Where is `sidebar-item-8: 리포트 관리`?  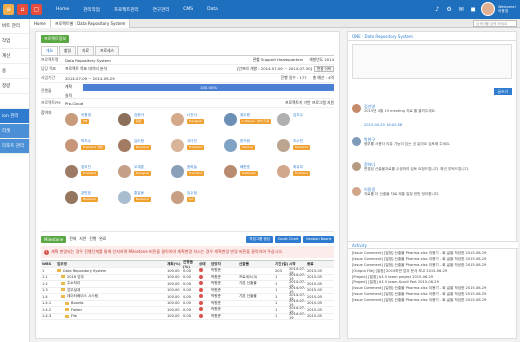
sidebar-item-8: 리포트 관리 is located at coordinates (14, 146).